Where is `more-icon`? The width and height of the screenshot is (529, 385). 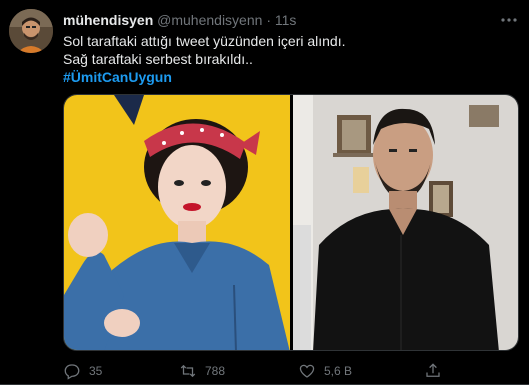 more-icon is located at coordinates (509, 20).